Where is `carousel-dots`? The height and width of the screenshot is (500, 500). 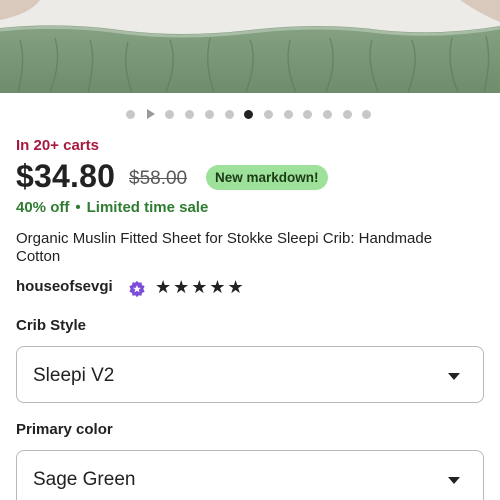
carousel-dots is located at coordinates (250, 114).